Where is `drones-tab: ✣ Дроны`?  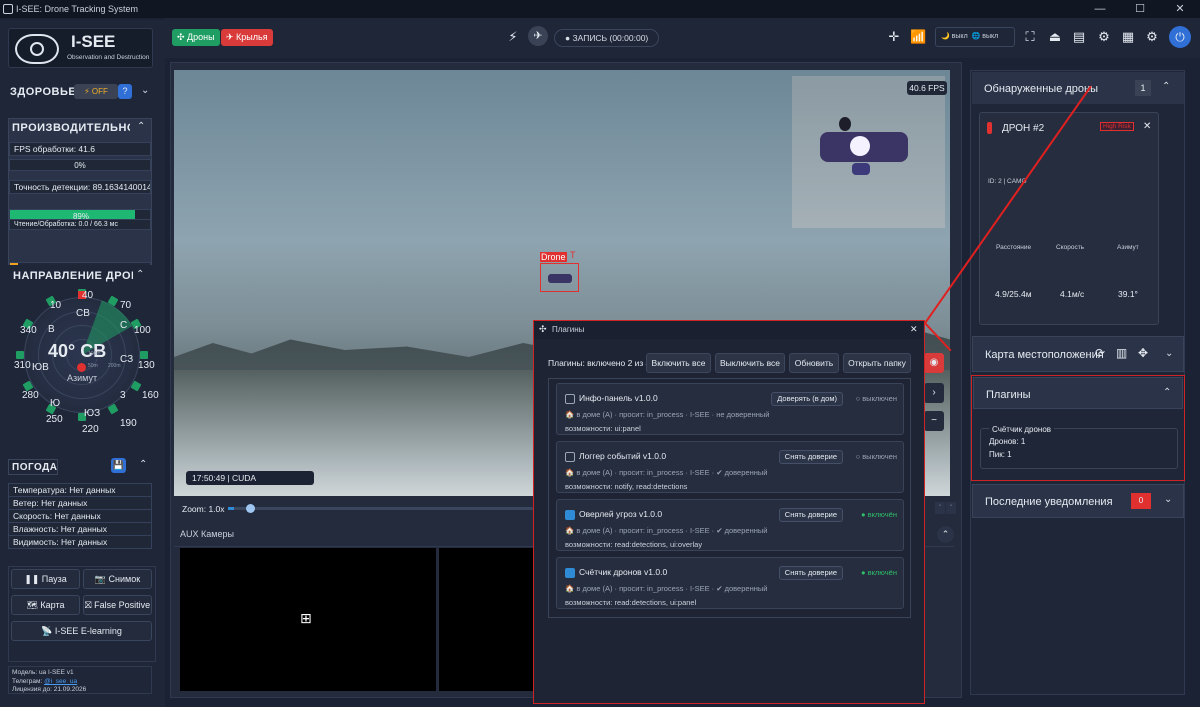 drones-tab: ✣ Дроны is located at coordinates (196, 37).